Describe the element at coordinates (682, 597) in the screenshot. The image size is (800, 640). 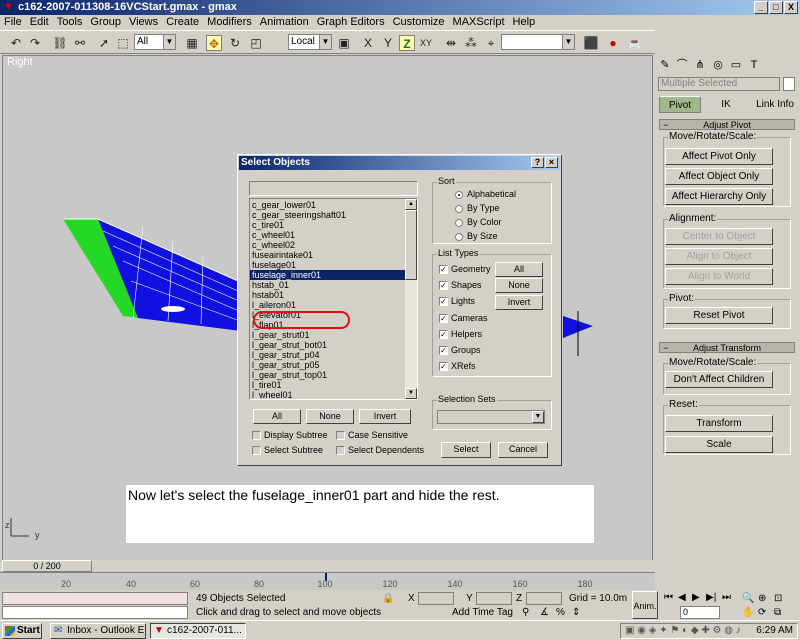
I see `prev-frame-icon: ◀` at that location.